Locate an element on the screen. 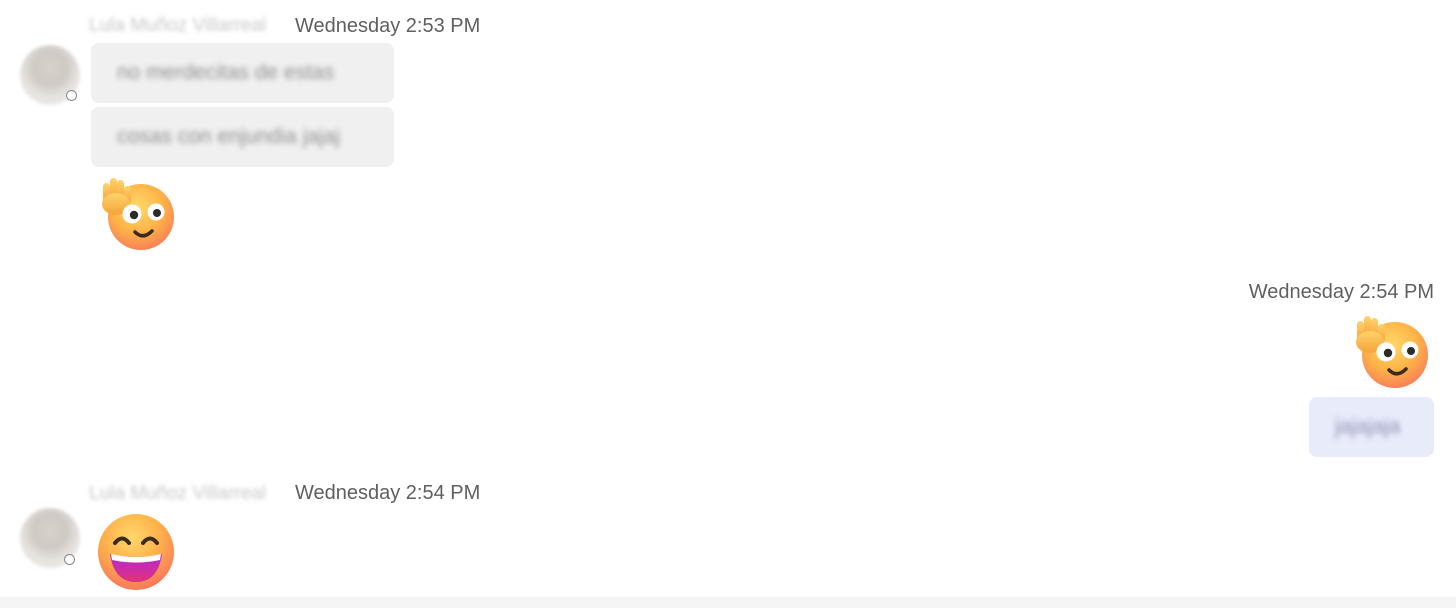 This screenshot has width=1456, height=608. message-text: cosas con enjundia jajaj is located at coordinates (228, 136).